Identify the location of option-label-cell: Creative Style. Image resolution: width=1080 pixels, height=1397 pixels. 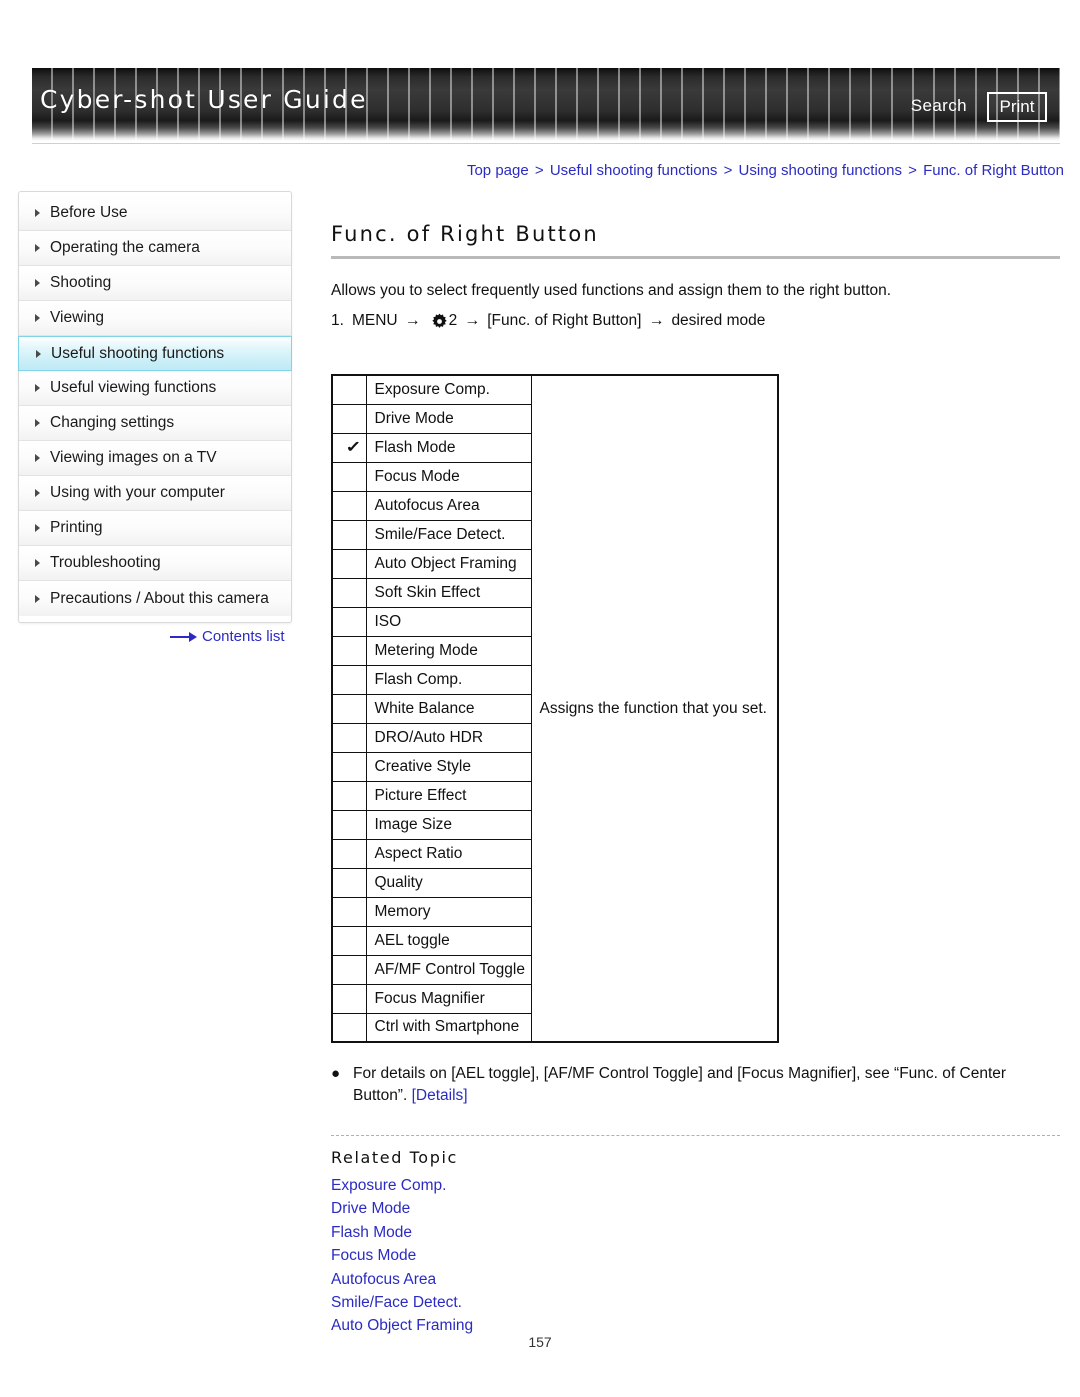
(448, 766).